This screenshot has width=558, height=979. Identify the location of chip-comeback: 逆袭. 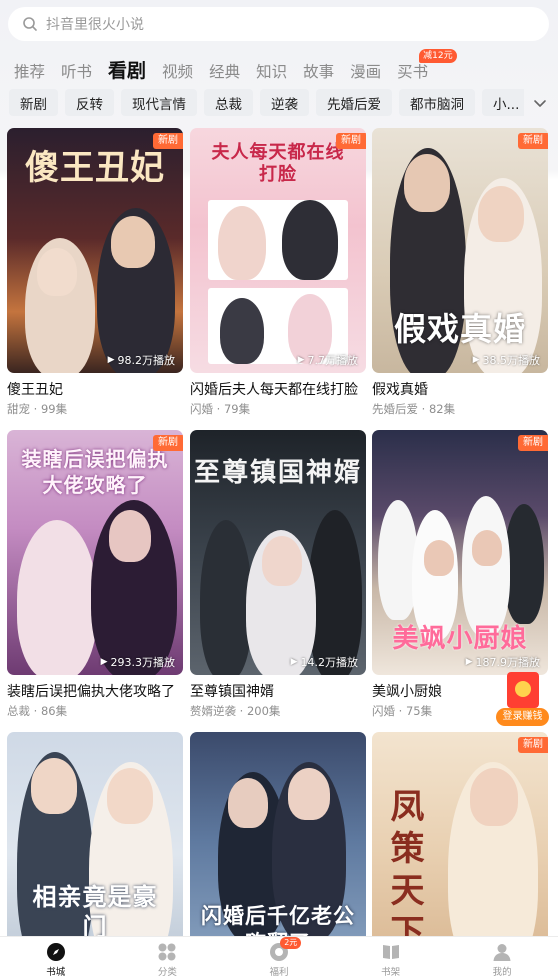
(284, 102).